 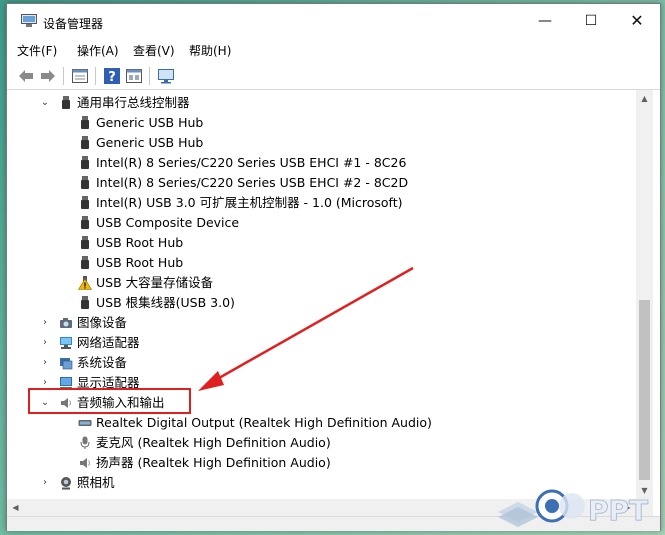 What do you see at coordinates (96, 482) in the screenshot?
I see `tree-category-label: 照相机` at bounding box center [96, 482].